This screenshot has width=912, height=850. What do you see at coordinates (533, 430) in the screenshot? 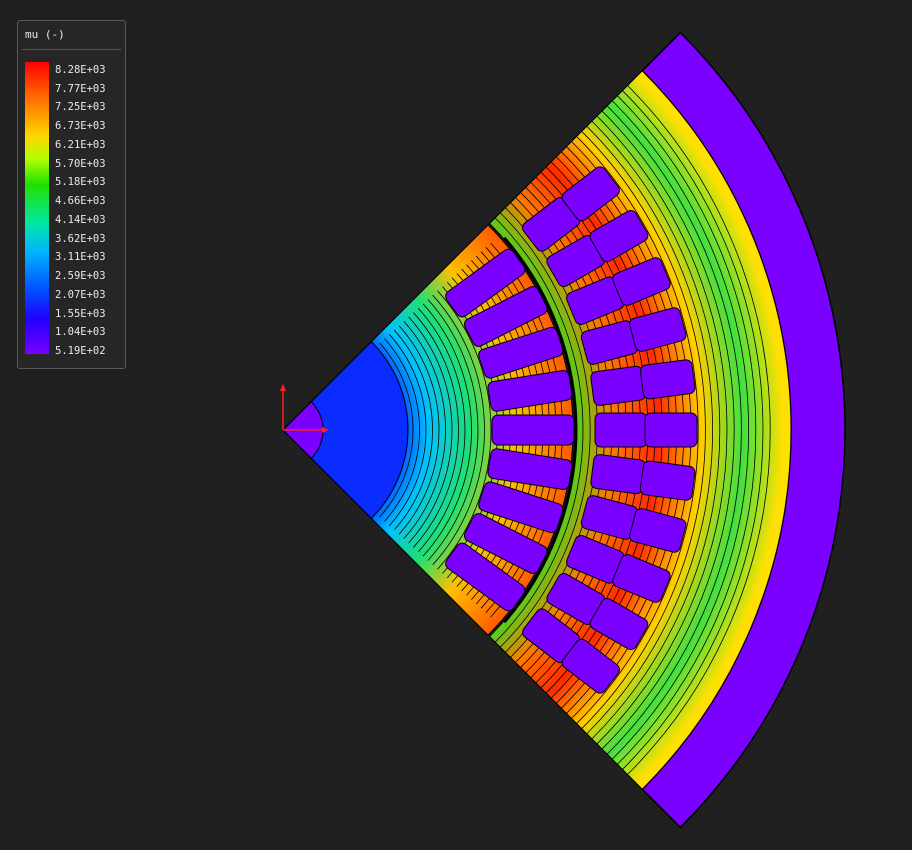
I see `rotor-slot` at bounding box center [533, 430].